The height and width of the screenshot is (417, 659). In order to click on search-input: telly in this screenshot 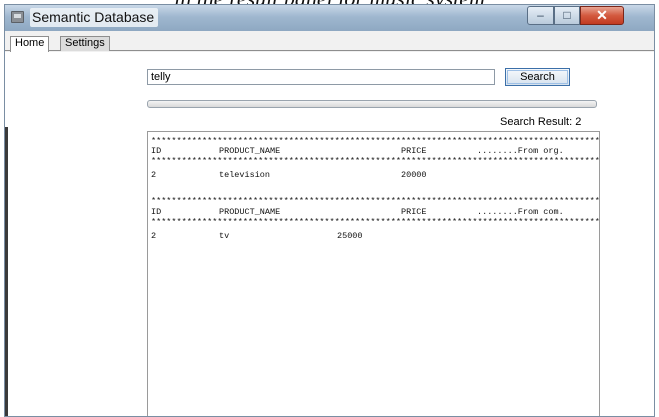, I will do `click(321, 77)`.